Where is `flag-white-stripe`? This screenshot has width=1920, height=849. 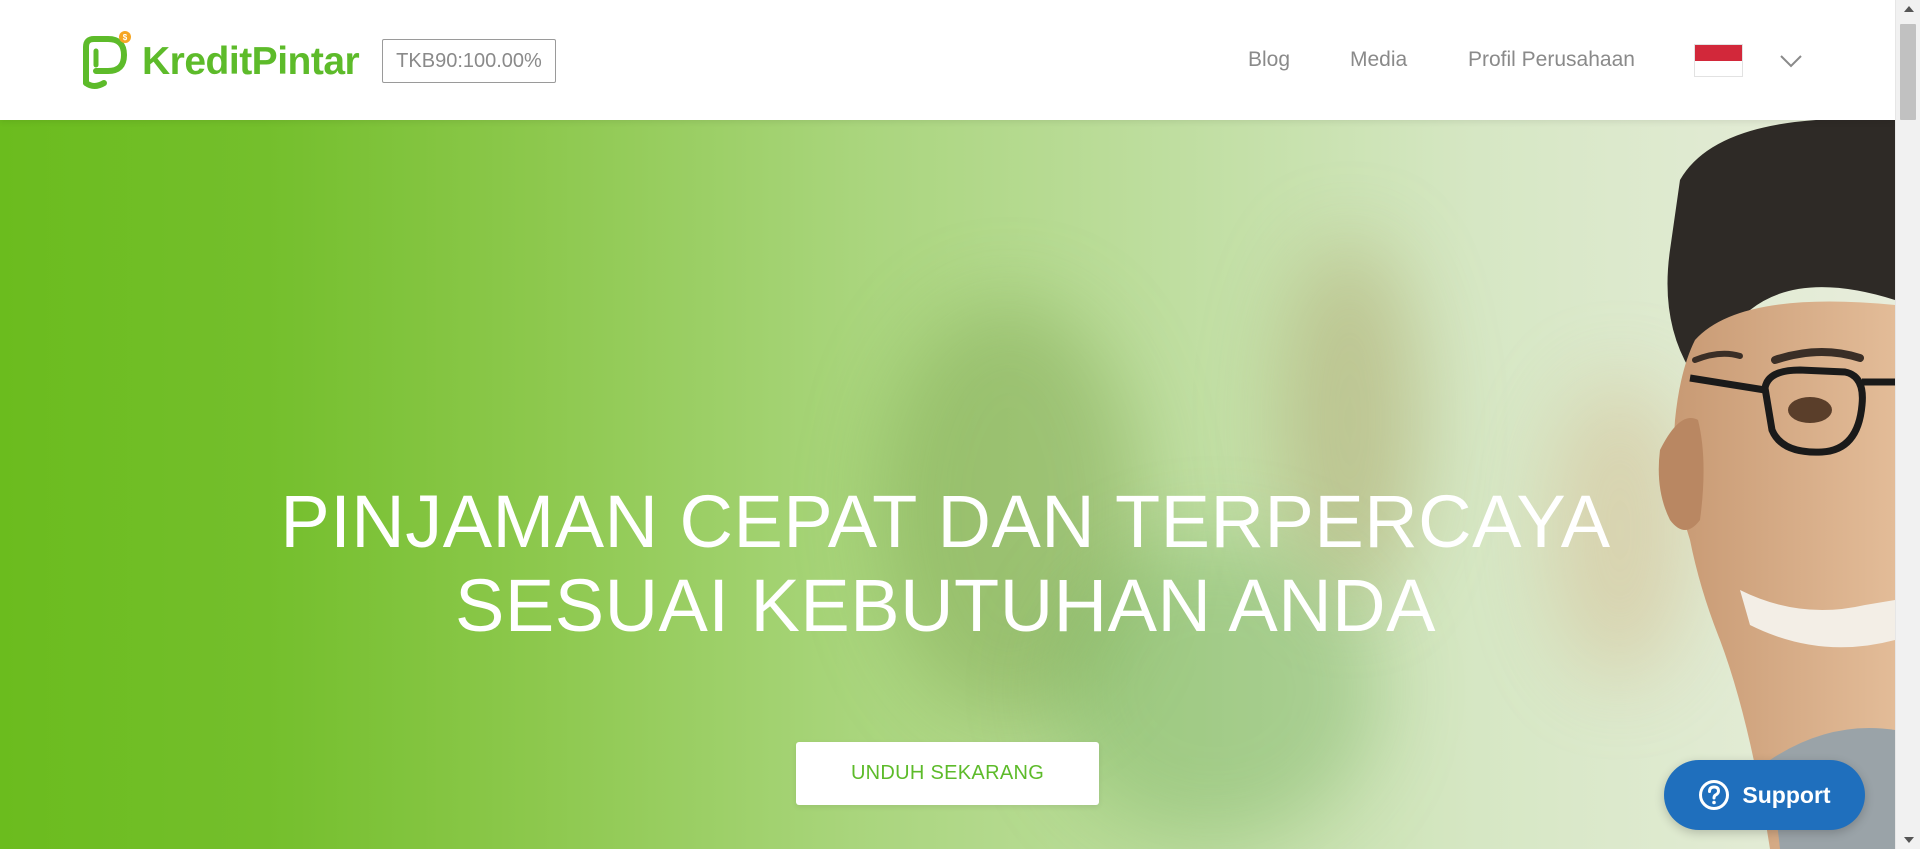
flag-white-stripe is located at coordinates (1718, 68).